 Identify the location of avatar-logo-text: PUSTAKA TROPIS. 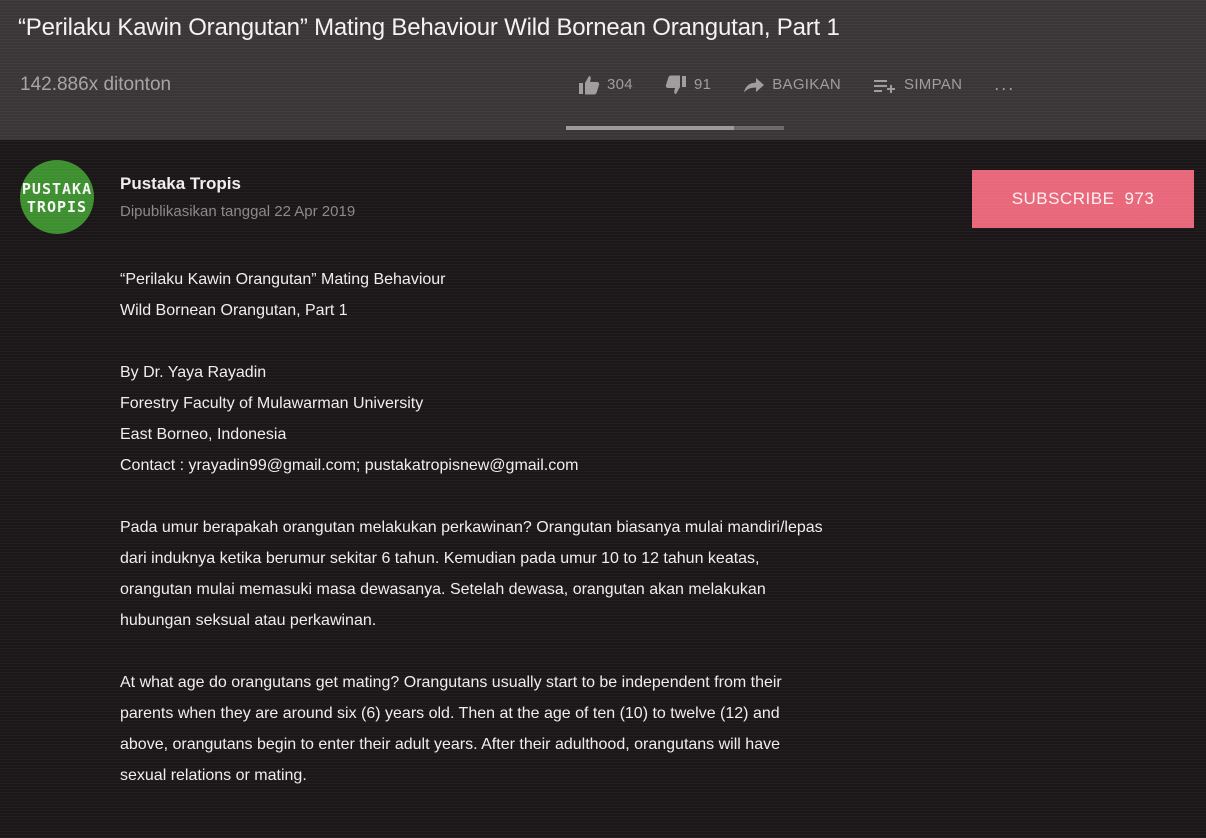
(57, 198).